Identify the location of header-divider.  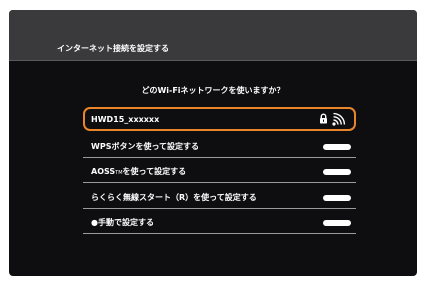
(213, 60).